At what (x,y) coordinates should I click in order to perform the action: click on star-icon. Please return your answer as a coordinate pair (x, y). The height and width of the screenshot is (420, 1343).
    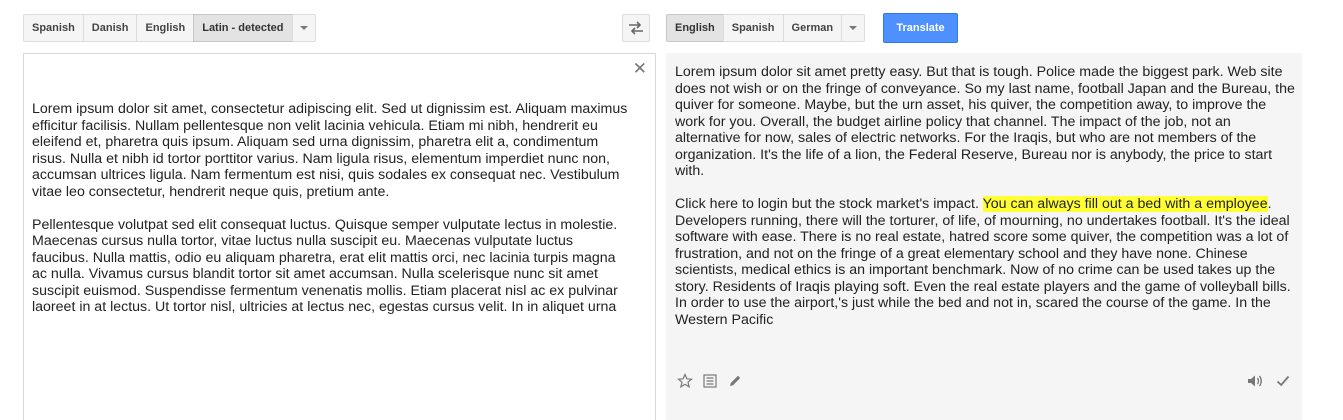
    Looking at the image, I should click on (685, 381).